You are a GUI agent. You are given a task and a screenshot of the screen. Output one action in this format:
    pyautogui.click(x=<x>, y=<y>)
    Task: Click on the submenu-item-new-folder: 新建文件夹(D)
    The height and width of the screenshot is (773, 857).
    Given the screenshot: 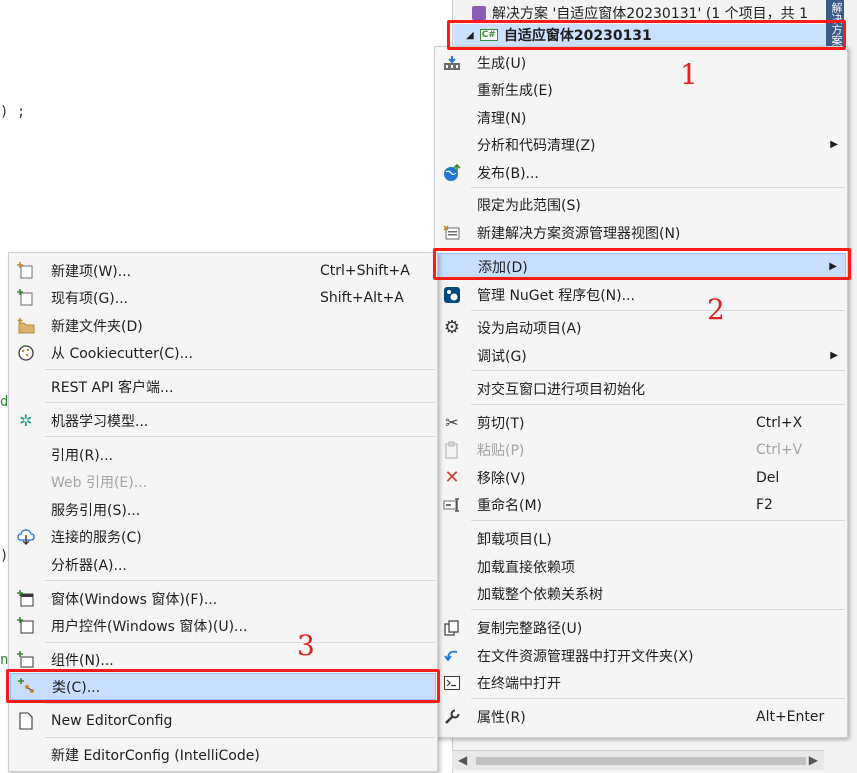 What is the action you would take?
    pyautogui.click(x=223, y=325)
    